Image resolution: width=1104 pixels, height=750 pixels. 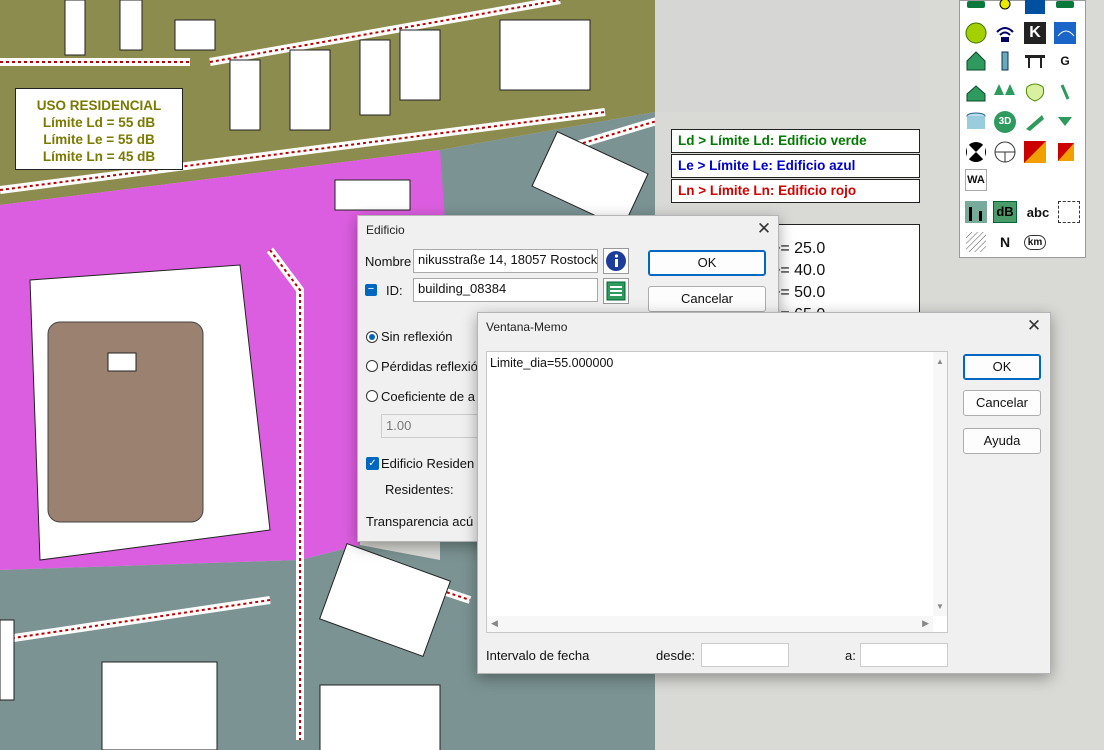 What do you see at coordinates (99, 105) in the screenshot?
I see `uso-title: USO RESIDENCIAL` at bounding box center [99, 105].